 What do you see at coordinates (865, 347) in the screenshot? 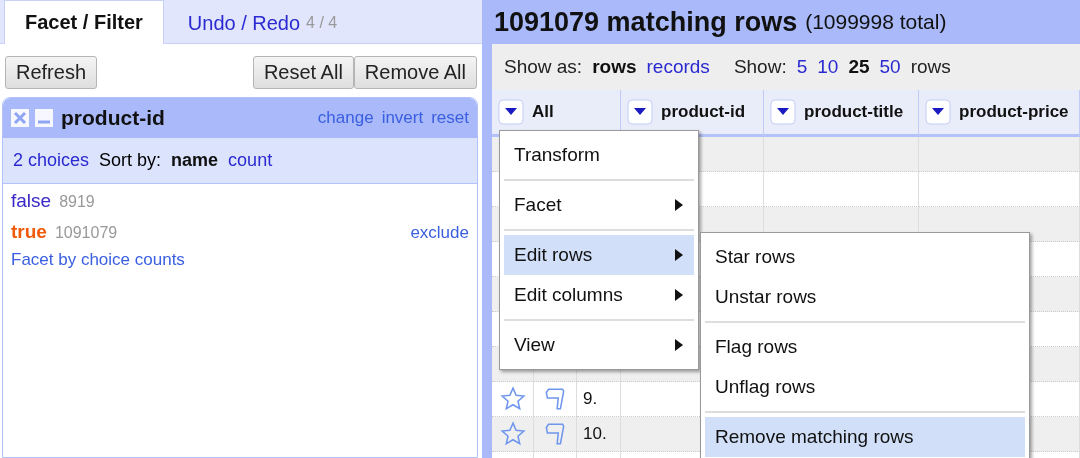
I see `menu-item: Flag rows` at bounding box center [865, 347].